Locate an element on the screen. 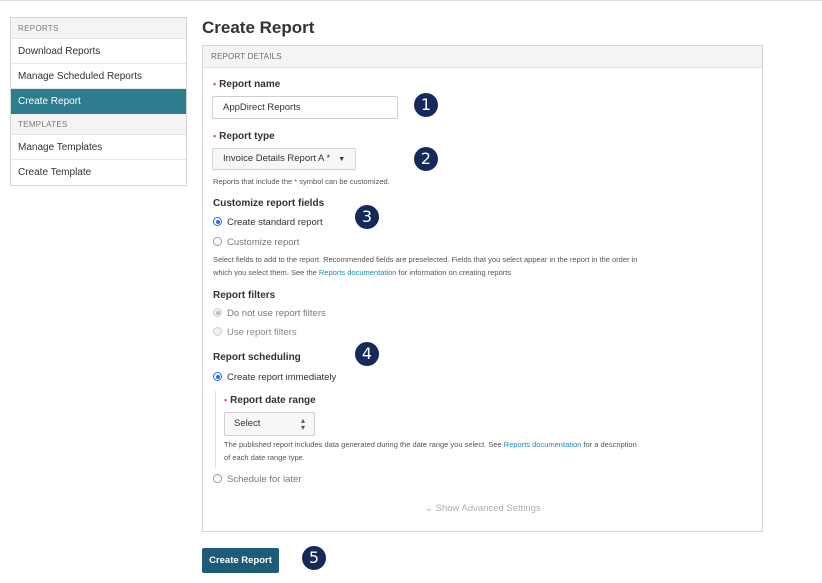 The image size is (822, 583). show-advanced-settings-toggle: ⌄ Show Advanced Settings is located at coordinates (483, 508).